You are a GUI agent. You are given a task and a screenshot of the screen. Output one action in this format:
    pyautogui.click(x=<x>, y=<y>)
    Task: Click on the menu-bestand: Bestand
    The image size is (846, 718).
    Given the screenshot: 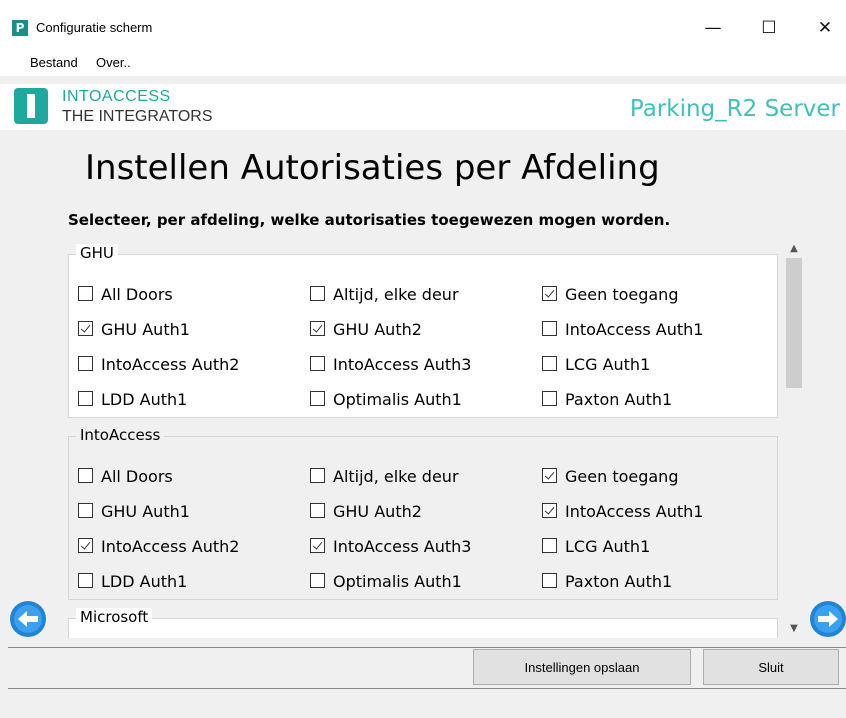 What is the action you would take?
    pyautogui.click(x=54, y=62)
    